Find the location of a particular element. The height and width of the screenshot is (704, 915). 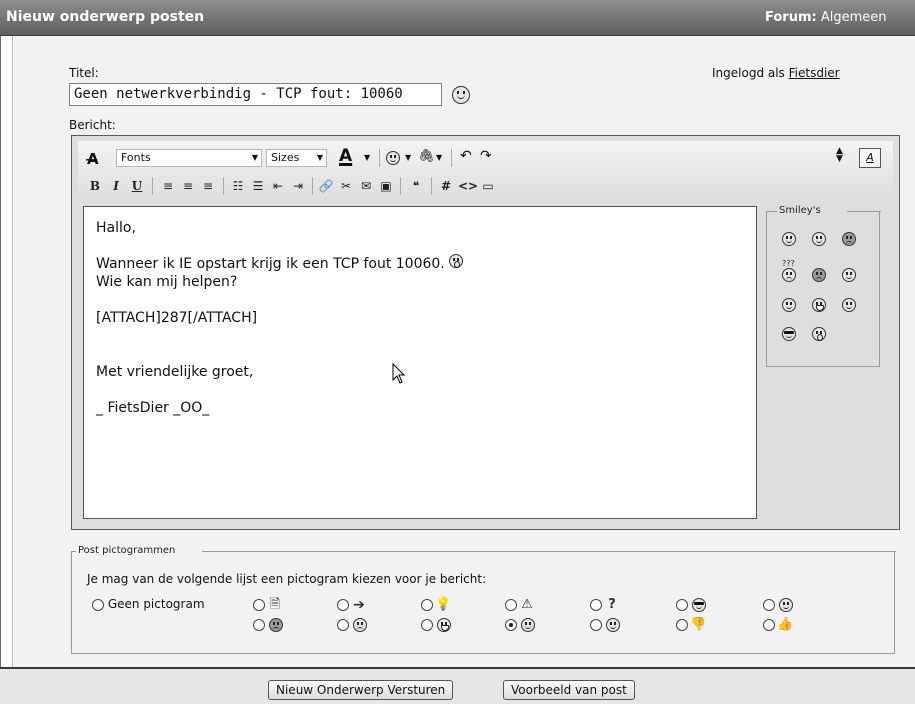

outdent-icon: ⇤ is located at coordinates (278, 186).